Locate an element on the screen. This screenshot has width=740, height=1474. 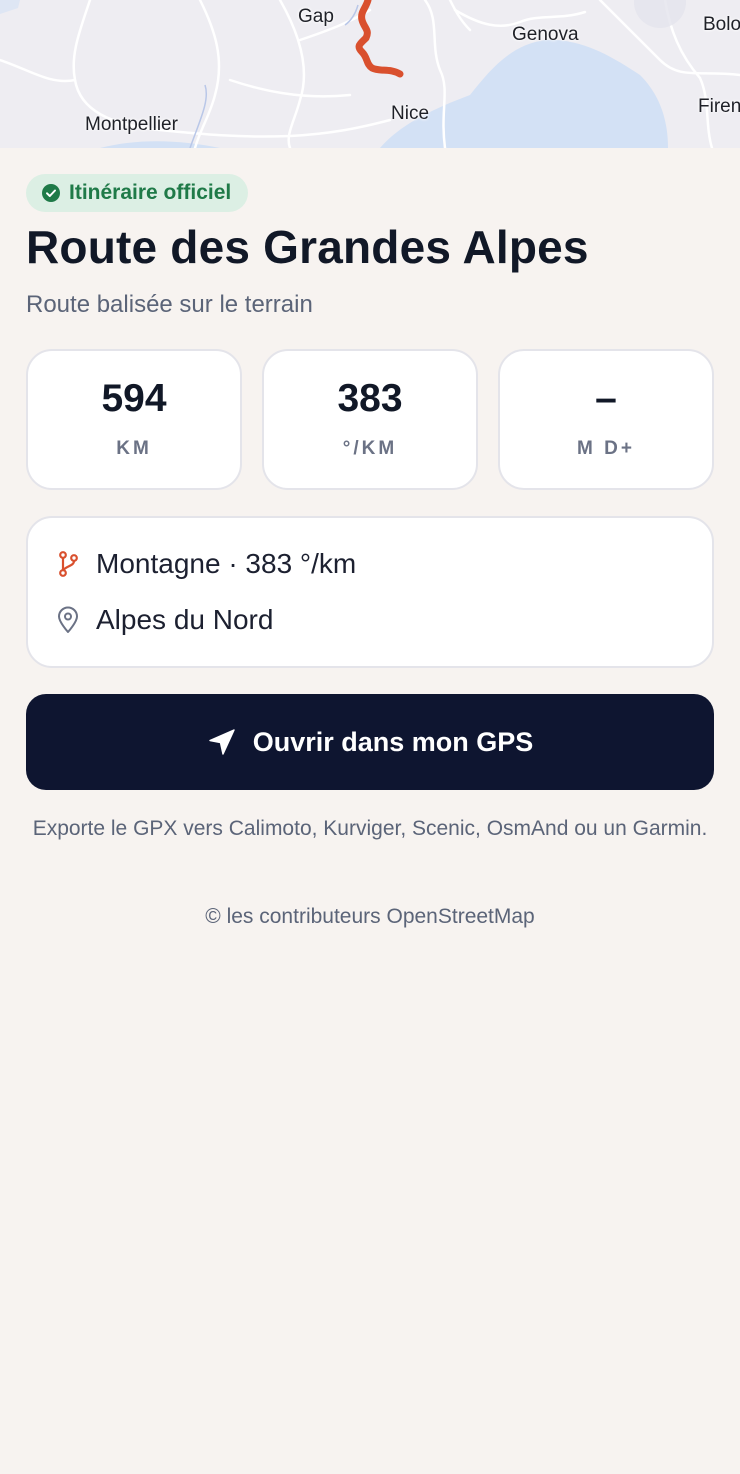
stat-value: 383 is located at coordinates (370, 398).